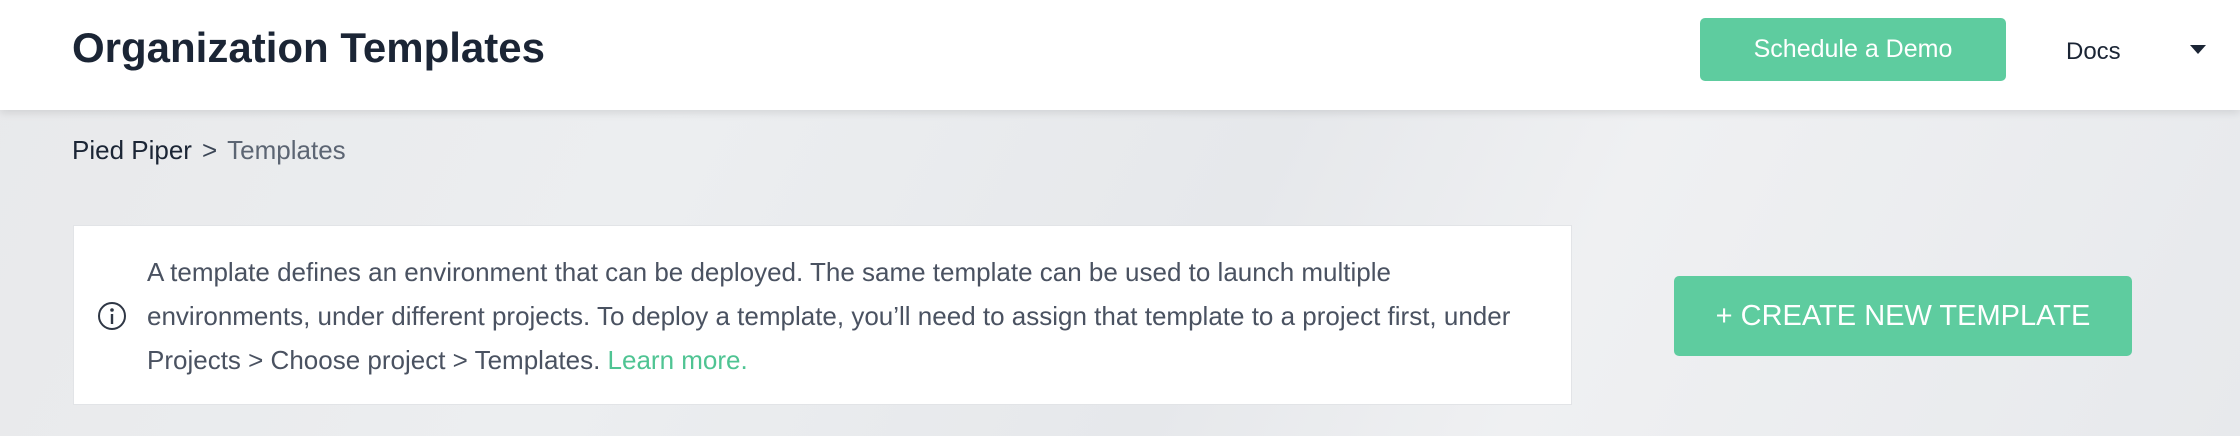  I want to click on learn-more-link: Learn more., so click(678, 360).